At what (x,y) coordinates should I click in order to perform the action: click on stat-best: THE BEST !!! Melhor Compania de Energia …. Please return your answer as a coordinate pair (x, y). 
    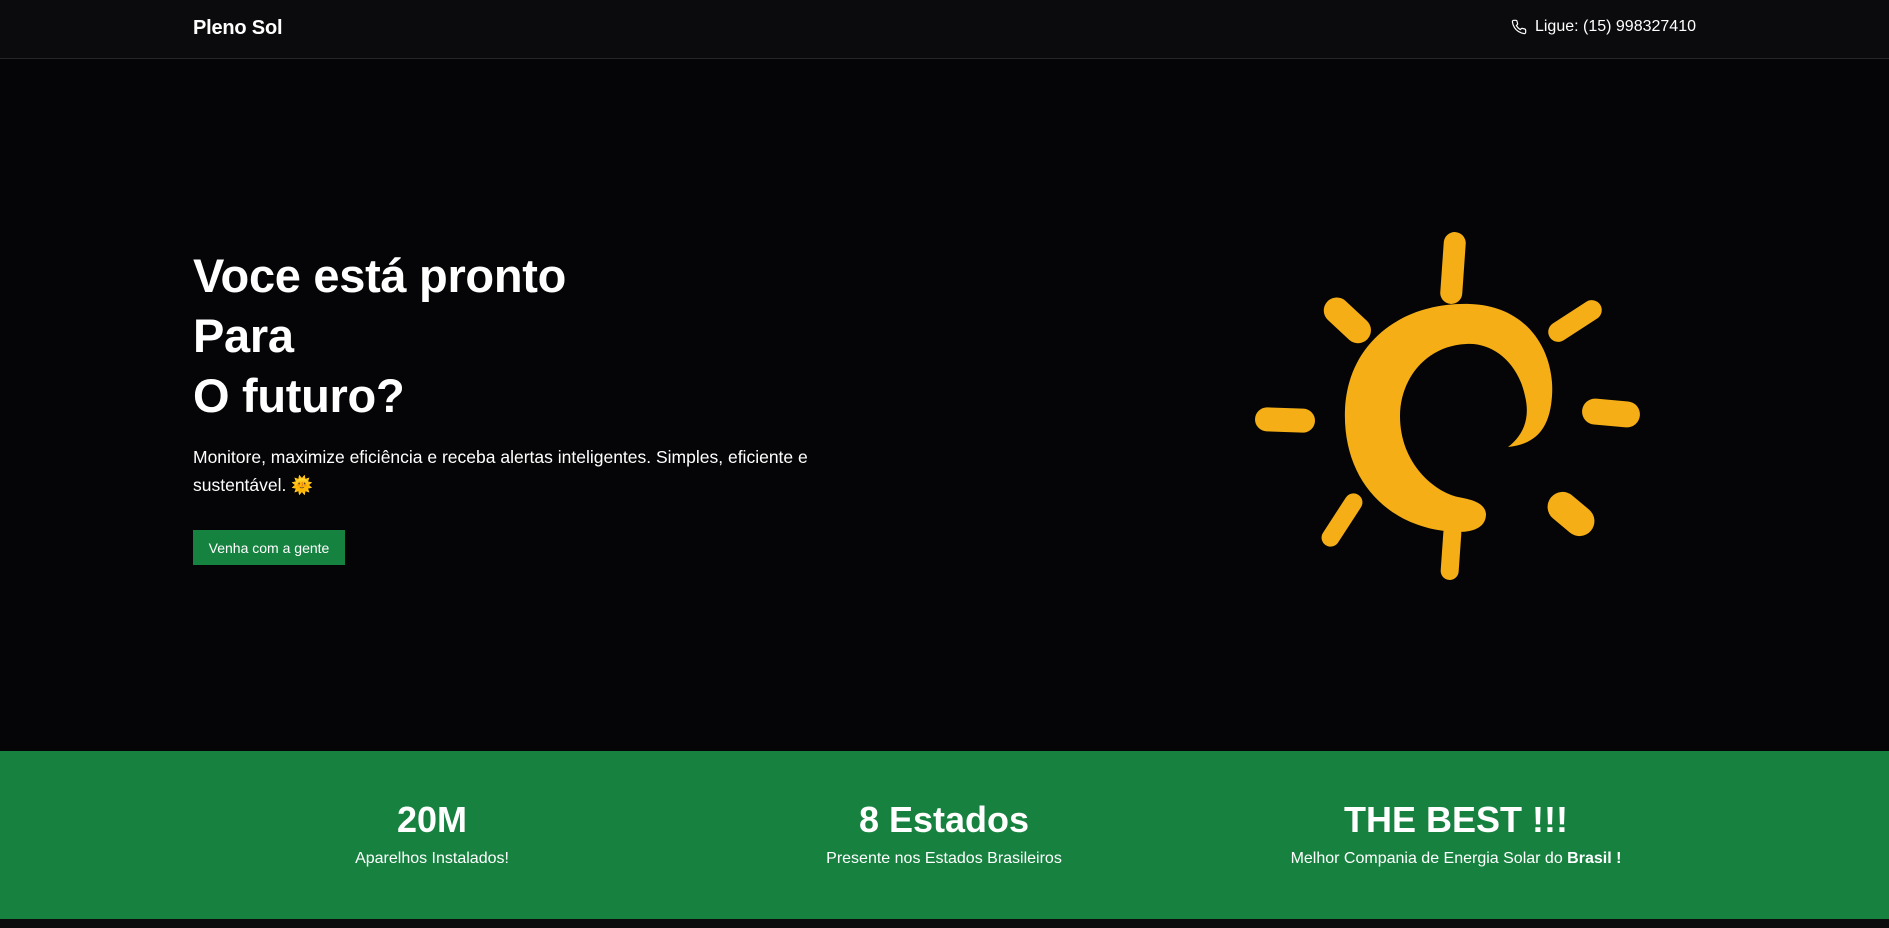
    Looking at the image, I should click on (1456, 834).